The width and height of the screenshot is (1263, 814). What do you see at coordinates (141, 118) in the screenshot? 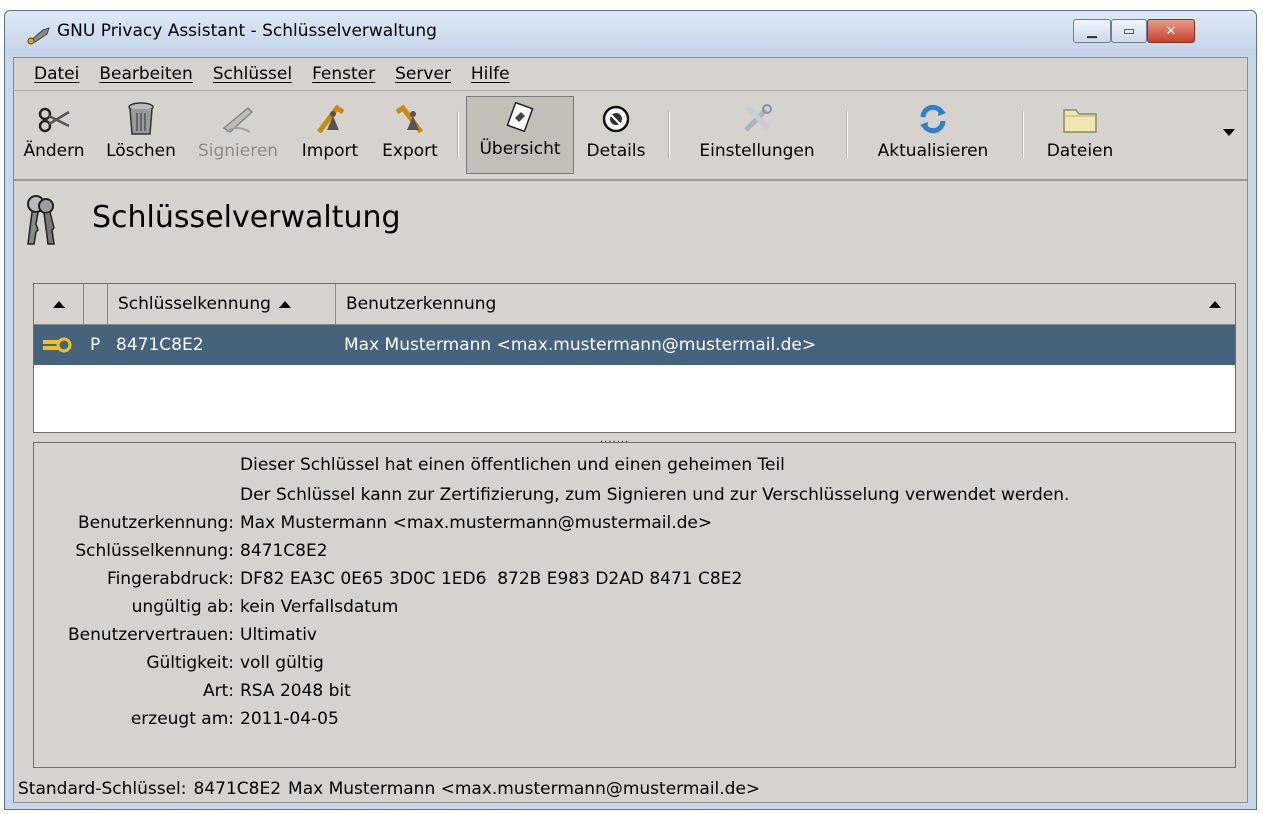
I see `trash-icon` at bounding box center [141, 118].